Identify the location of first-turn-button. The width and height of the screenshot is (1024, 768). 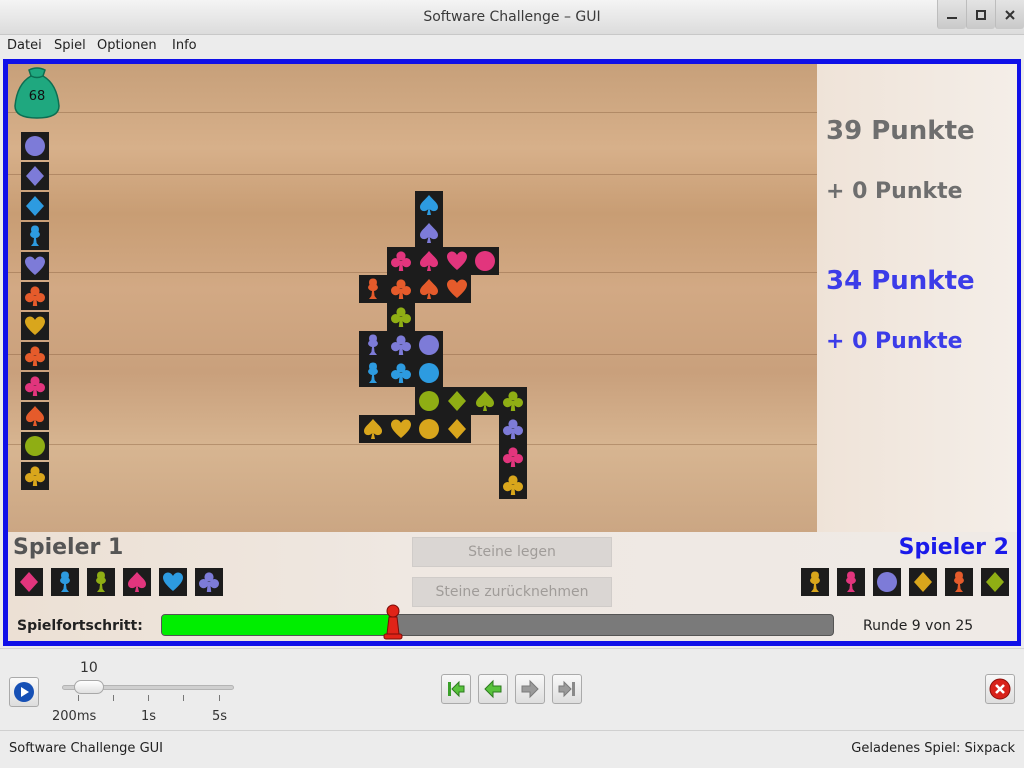
(456, 689).